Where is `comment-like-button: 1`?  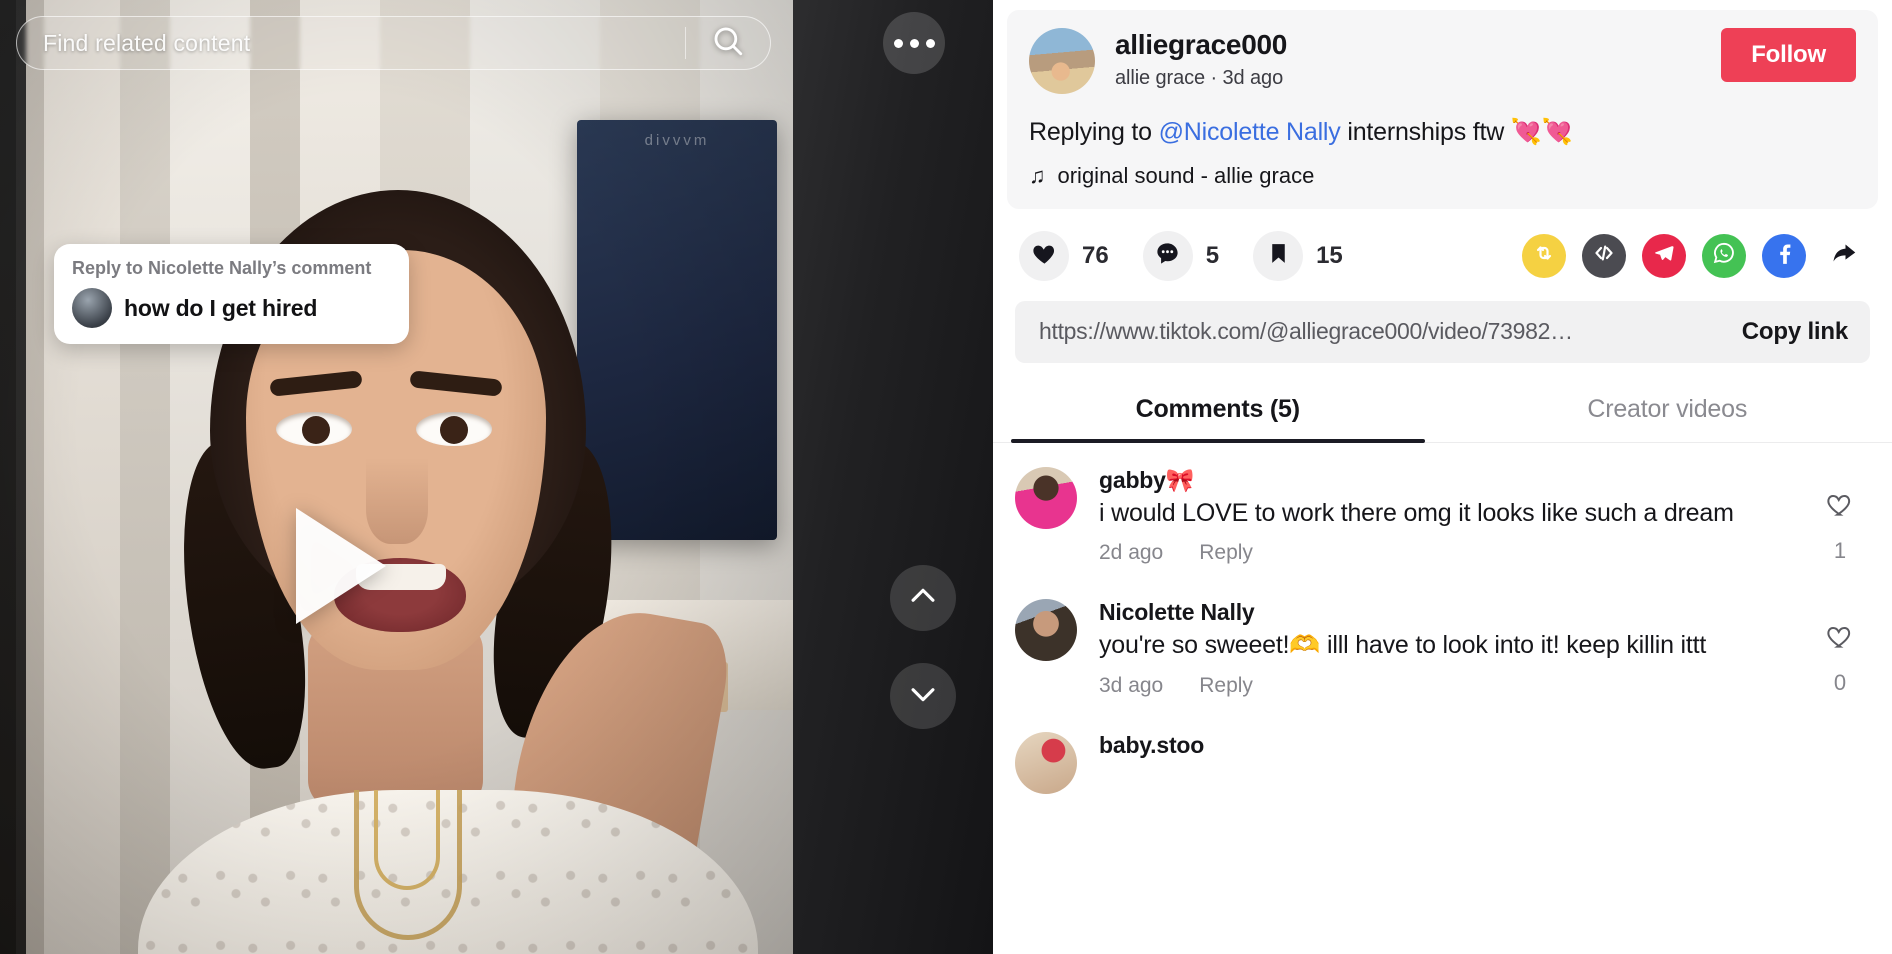 comment-like-button: 1 is located at coordinates (1840, 516).